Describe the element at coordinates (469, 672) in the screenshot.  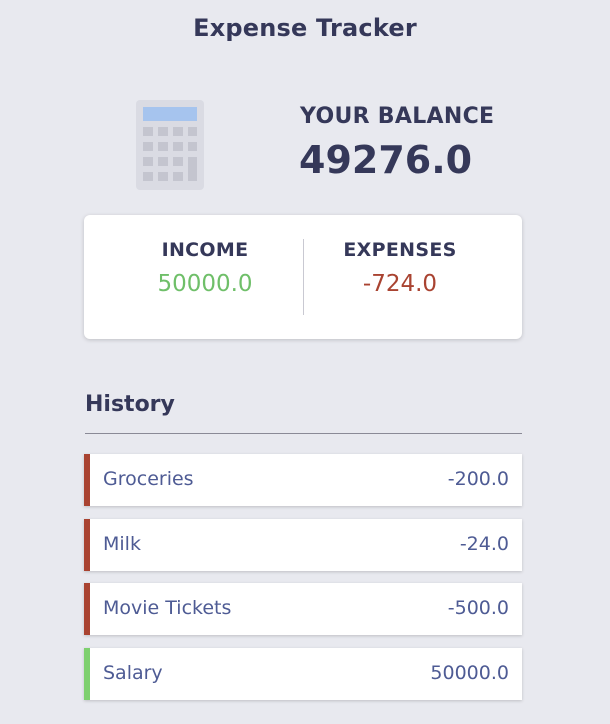
I see `history-item-amount: 50000.0` at that location.